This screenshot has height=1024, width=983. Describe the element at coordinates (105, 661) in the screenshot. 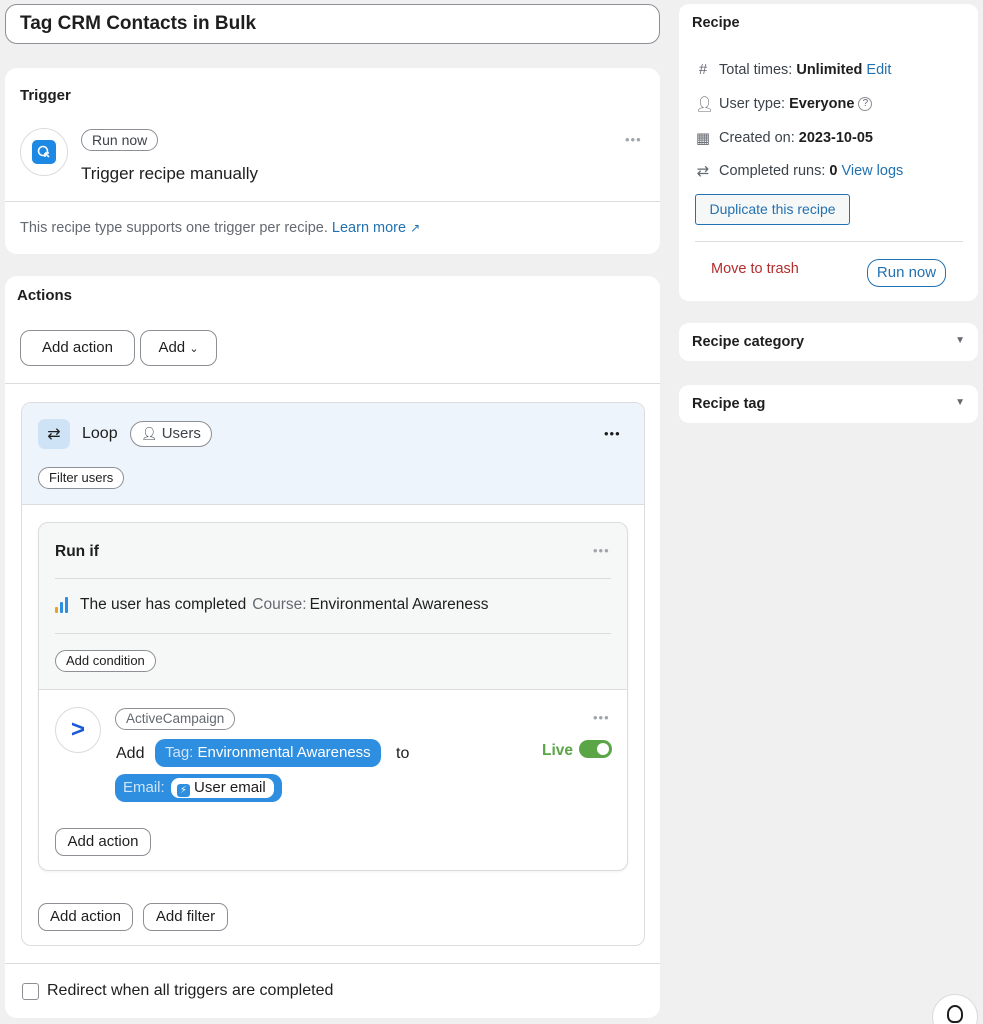

I see `add-condition-button: Add condition` at that location.